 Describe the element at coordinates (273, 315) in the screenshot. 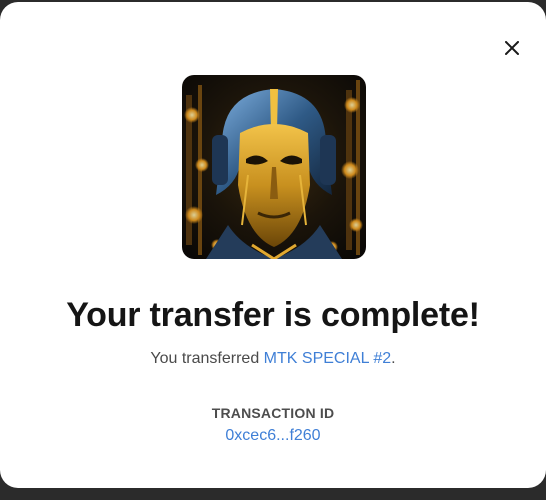

I see `page-title: Your transfer is complete!` at that location.